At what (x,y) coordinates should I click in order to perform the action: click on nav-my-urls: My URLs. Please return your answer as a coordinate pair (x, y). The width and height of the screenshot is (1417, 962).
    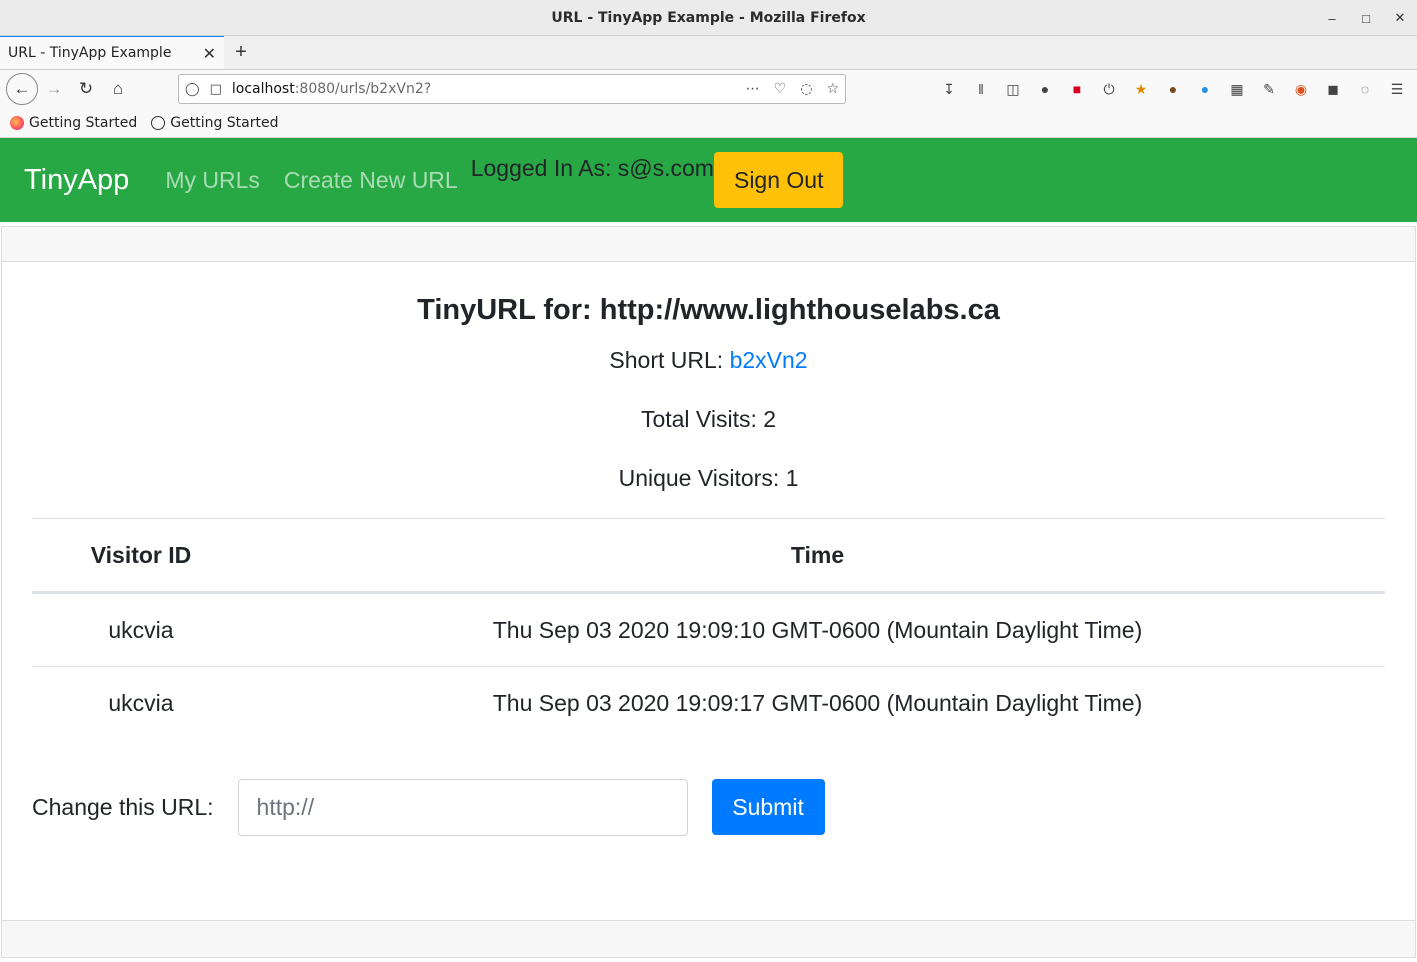
    Looking at the image, I should click on (212, 180).